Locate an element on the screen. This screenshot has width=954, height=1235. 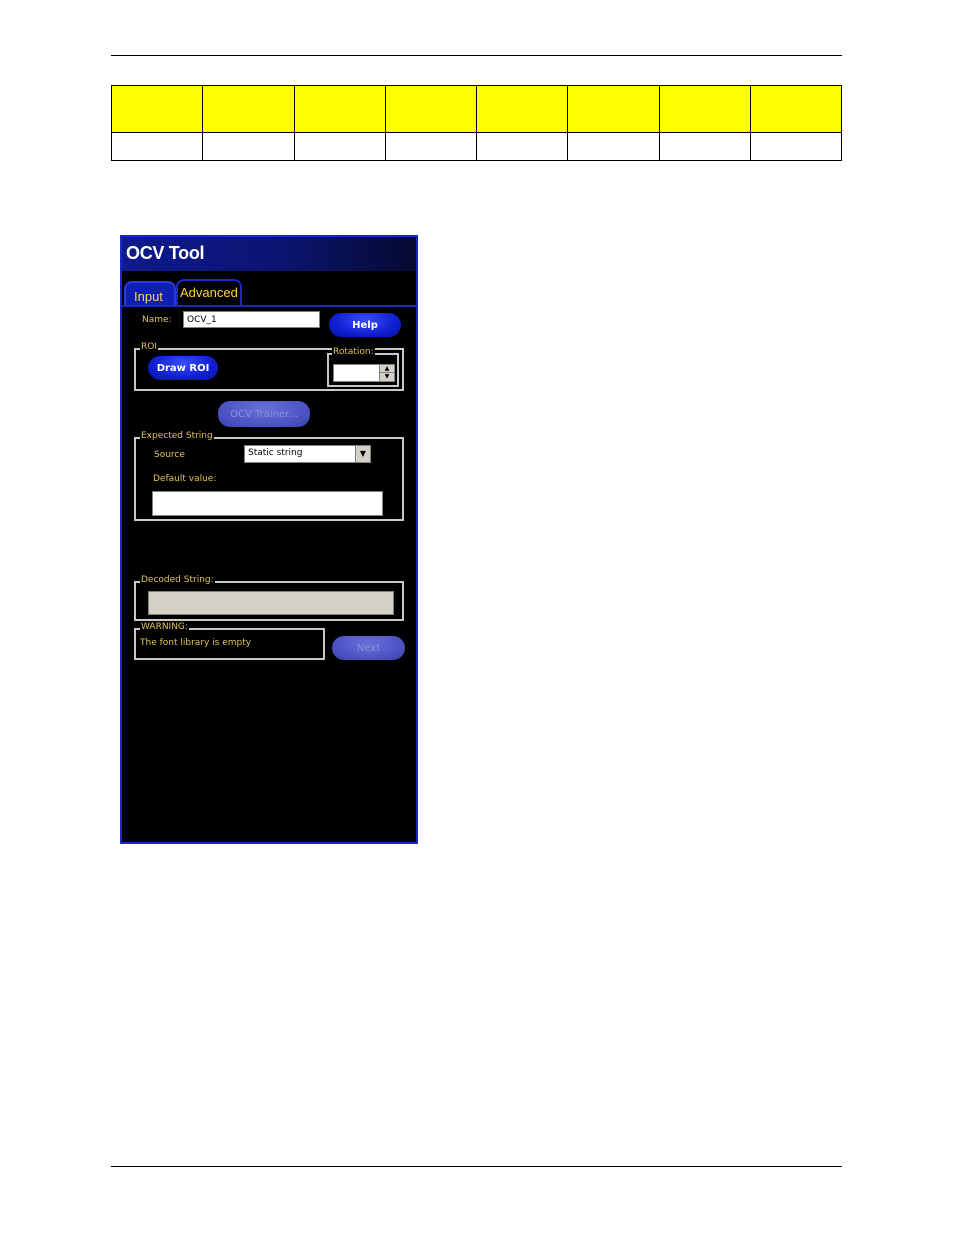
header-rule is located at coordinates (476, 55).